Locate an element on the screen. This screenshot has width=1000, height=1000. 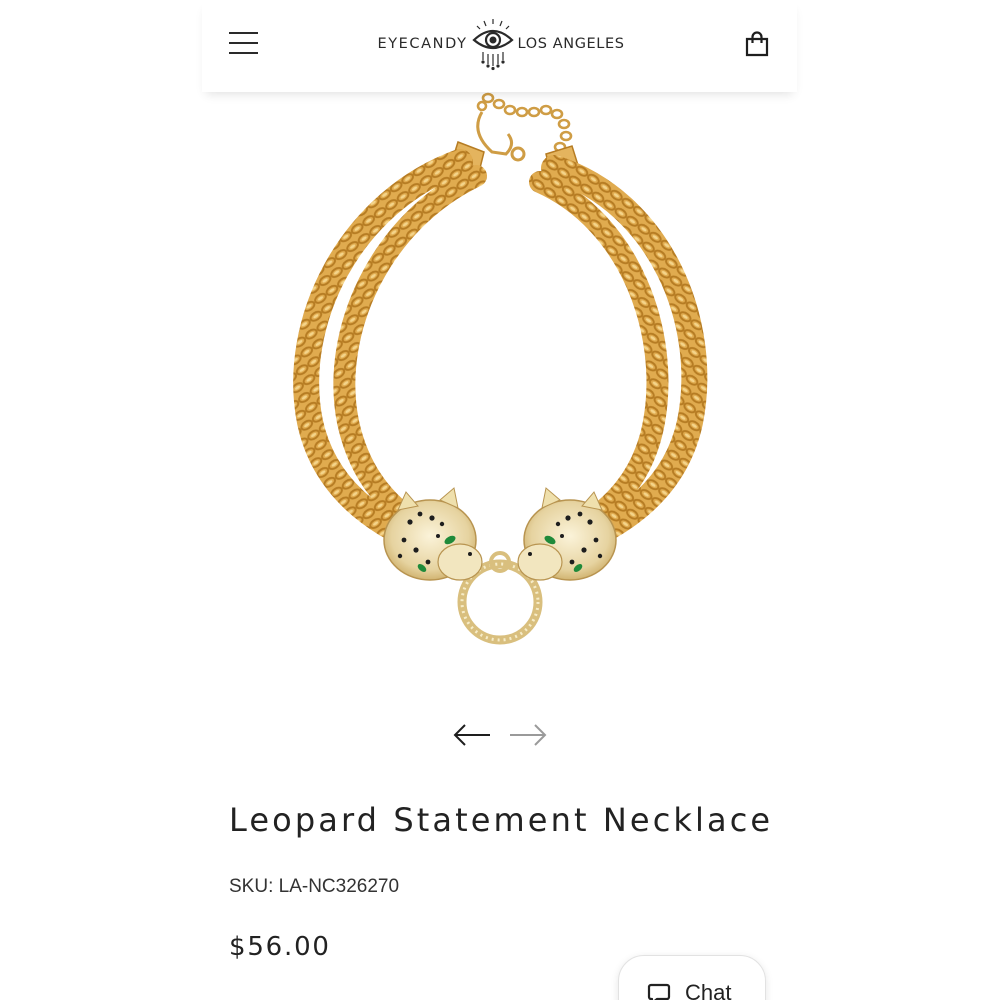
brand-name-left: EYECANDY is located at coordinates (422, 44).